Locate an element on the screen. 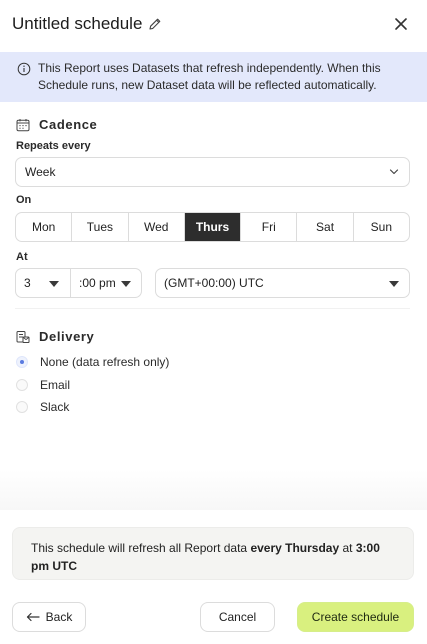  create-schedule-button-label: Create schedule is located at coordinates (355, 617).